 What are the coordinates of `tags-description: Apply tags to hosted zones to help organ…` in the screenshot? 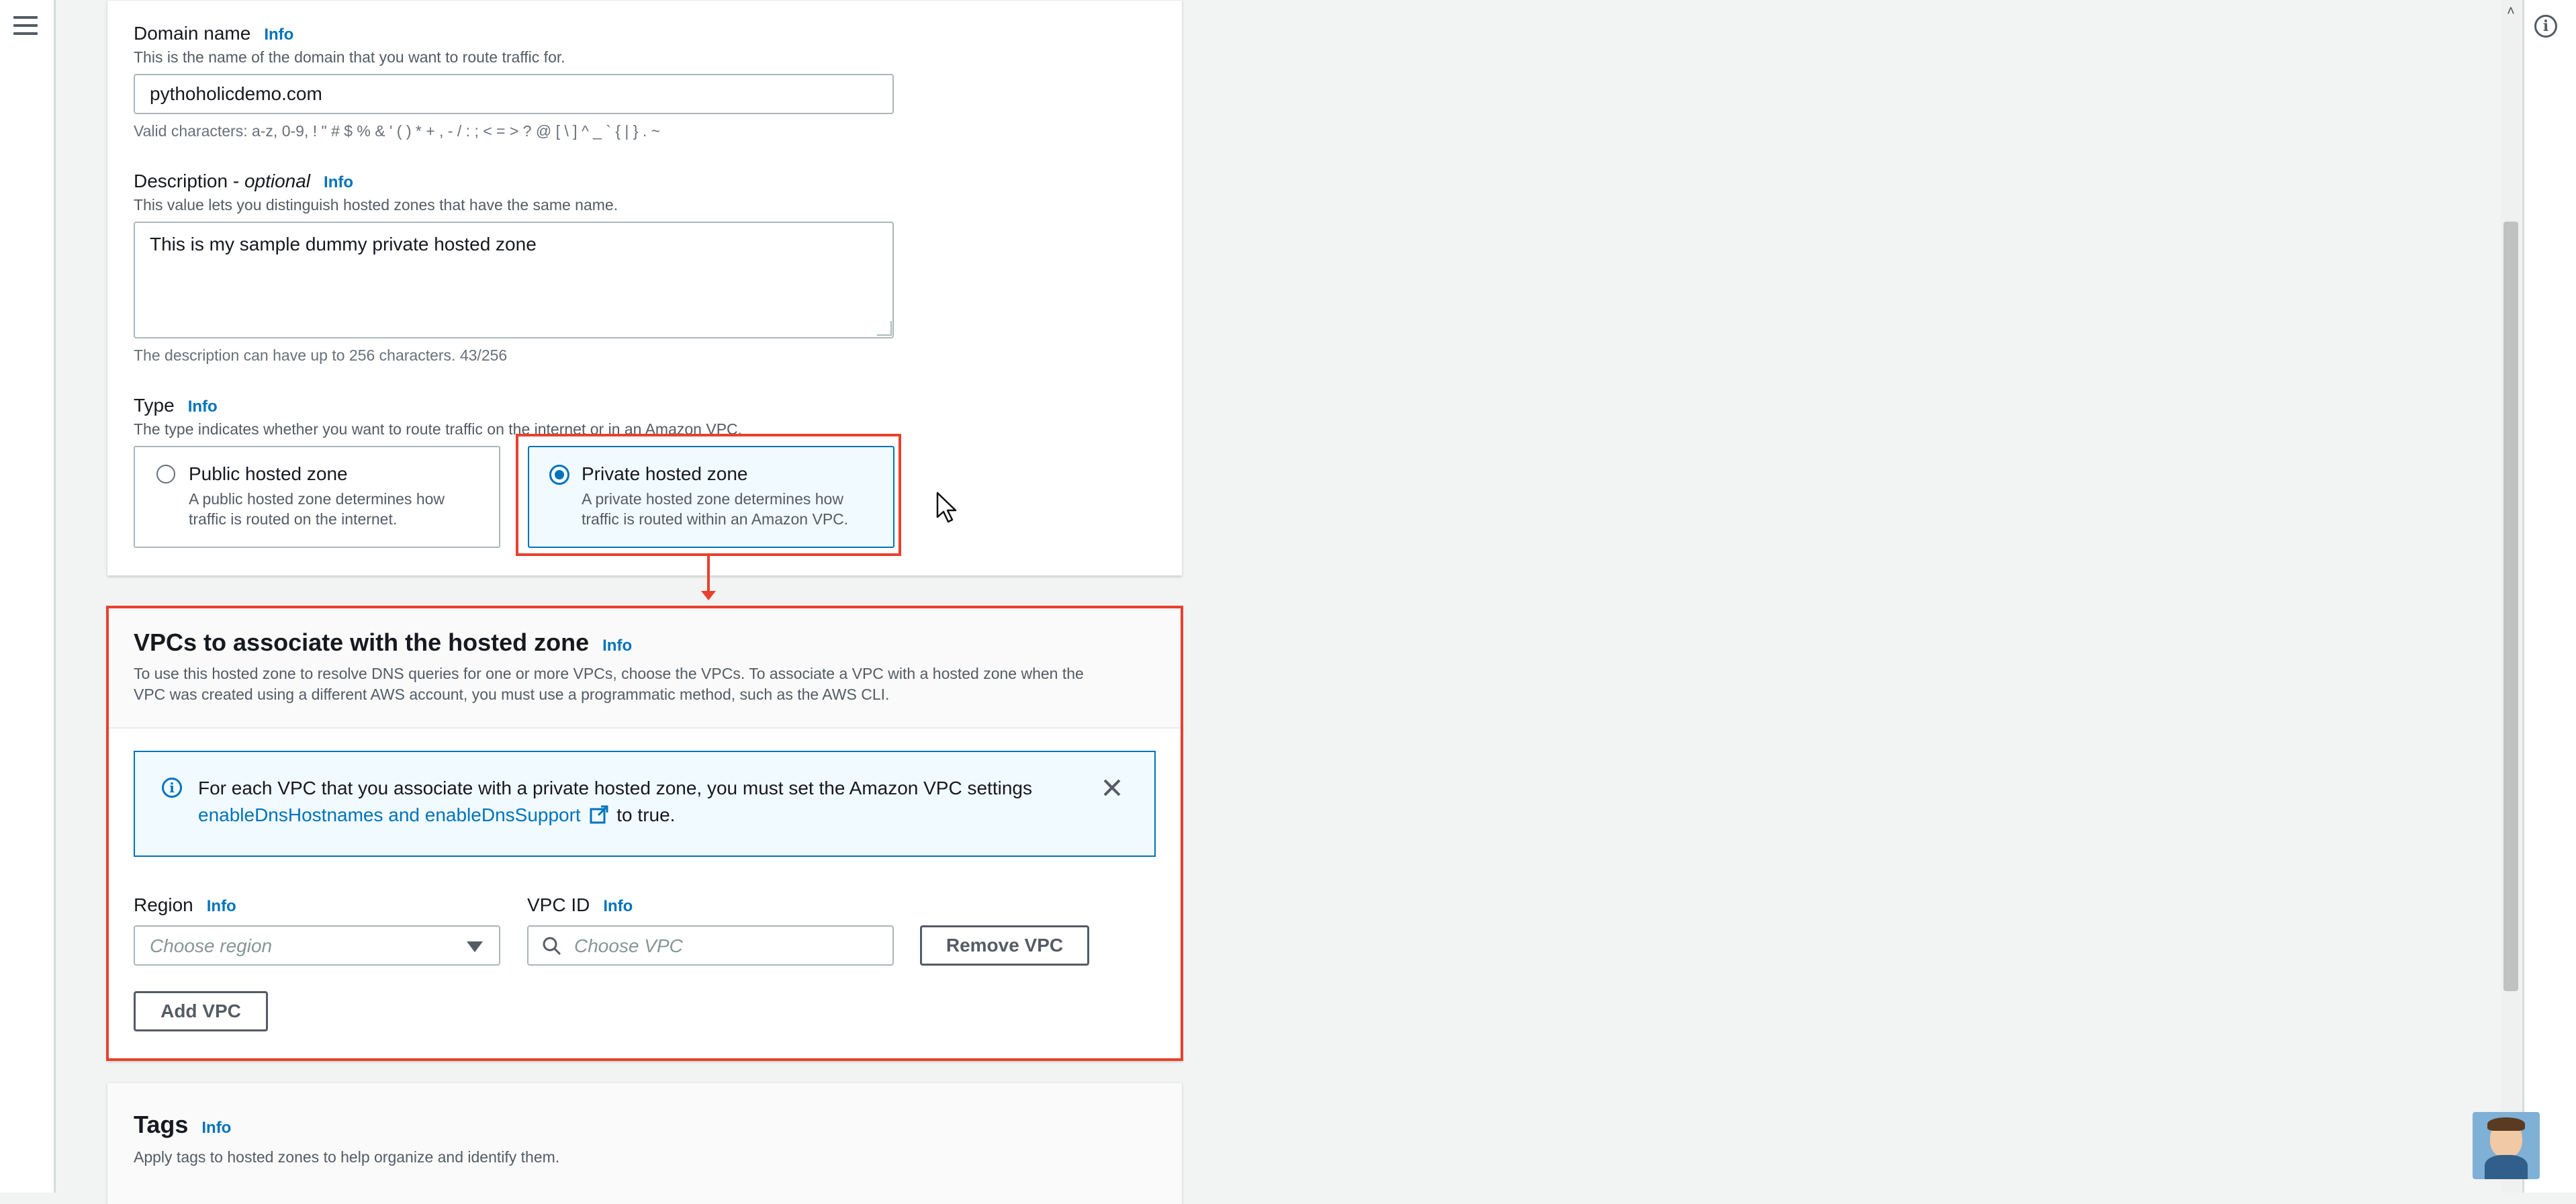 It's located at (347, 1157).